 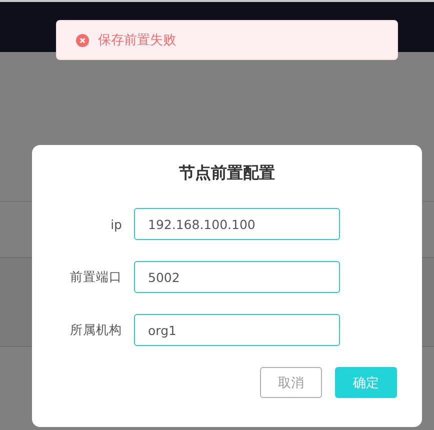 I want to click on field-label: ip, so click(x=116, y=224).